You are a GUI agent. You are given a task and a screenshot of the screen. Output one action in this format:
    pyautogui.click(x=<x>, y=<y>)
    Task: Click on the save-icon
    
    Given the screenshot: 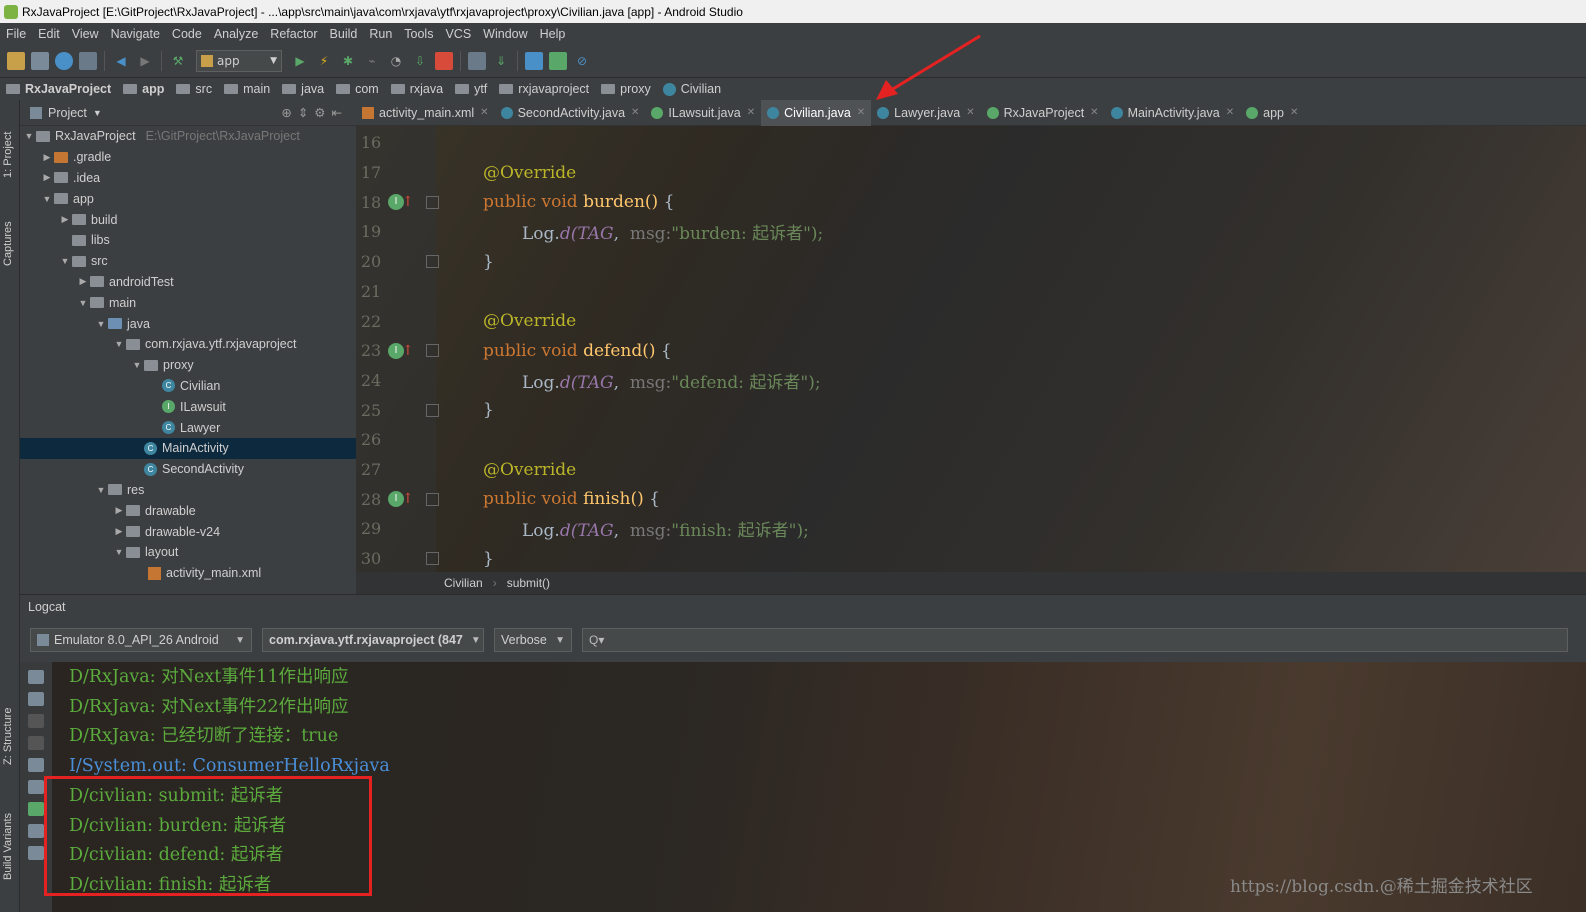 What is the action you would take?
    pyautogui.click(x=40, y=60)
    